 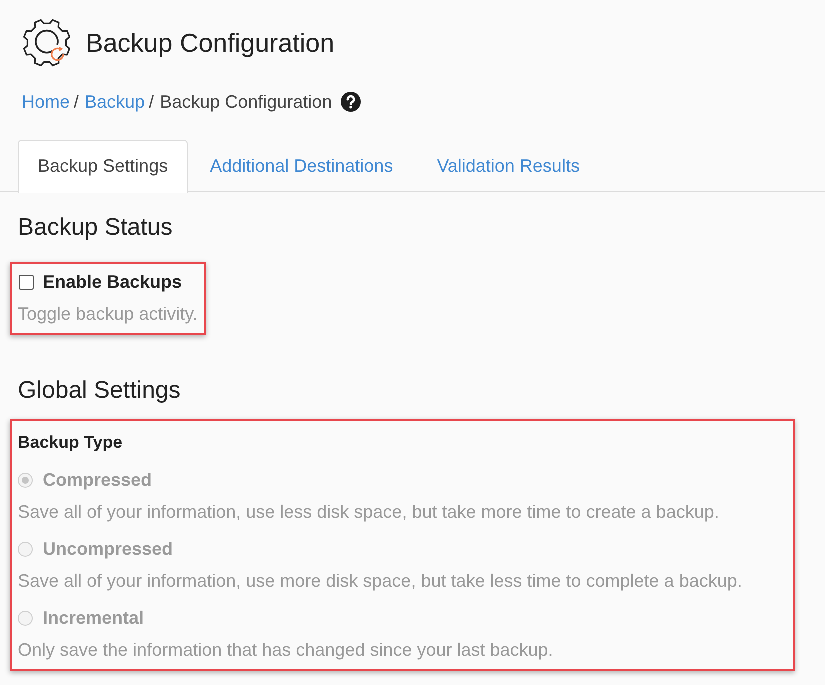 I want to click on help-text: Only save the information that has changed since your last backup., so click(x=286, y=650).